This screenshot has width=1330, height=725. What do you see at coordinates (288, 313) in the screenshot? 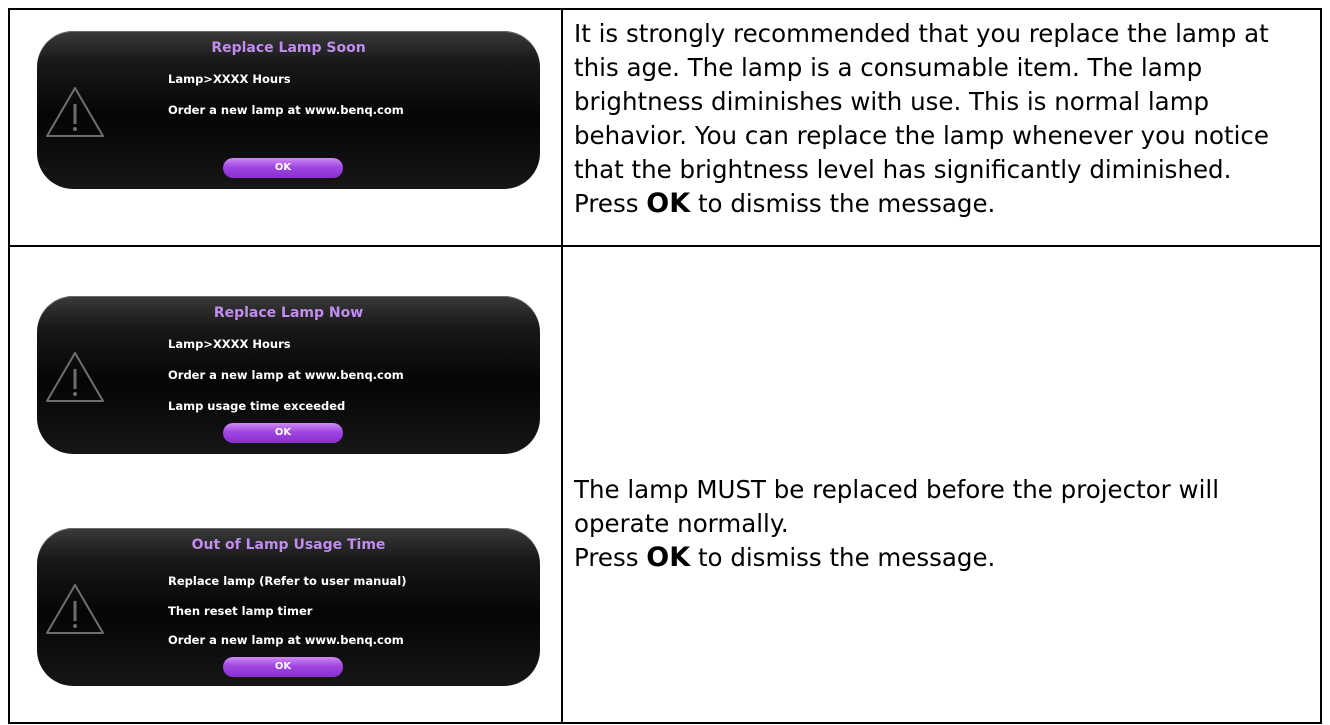
I see `dialog-title: Replace Lamp Now` at bounding box center [288, 313].